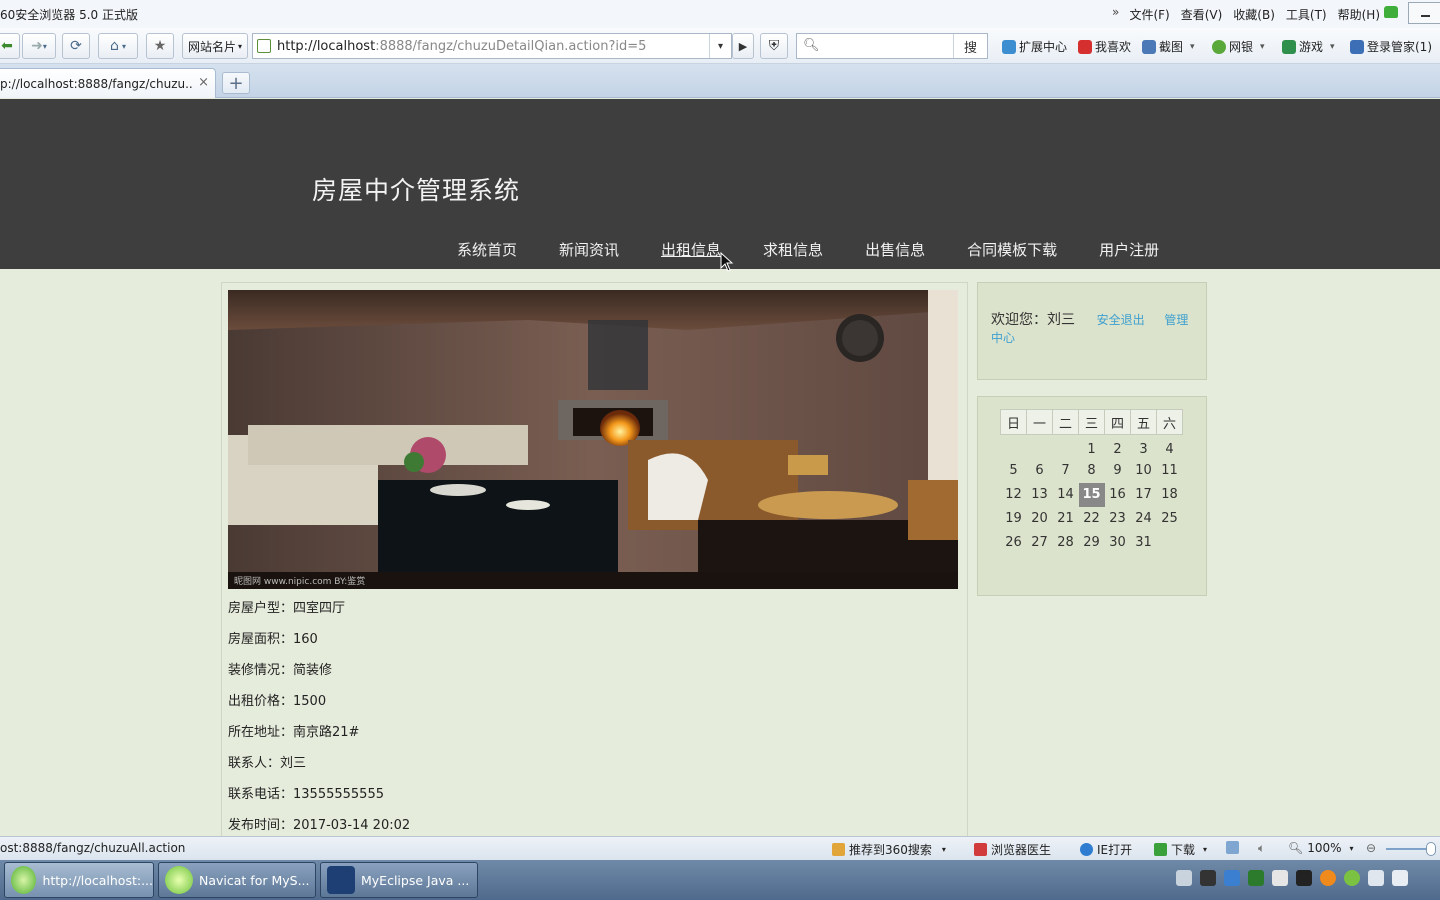  Describe the element at coordinates (118, 46) in the screenshot. I see `home-button: ⌂ ▾` at that location.